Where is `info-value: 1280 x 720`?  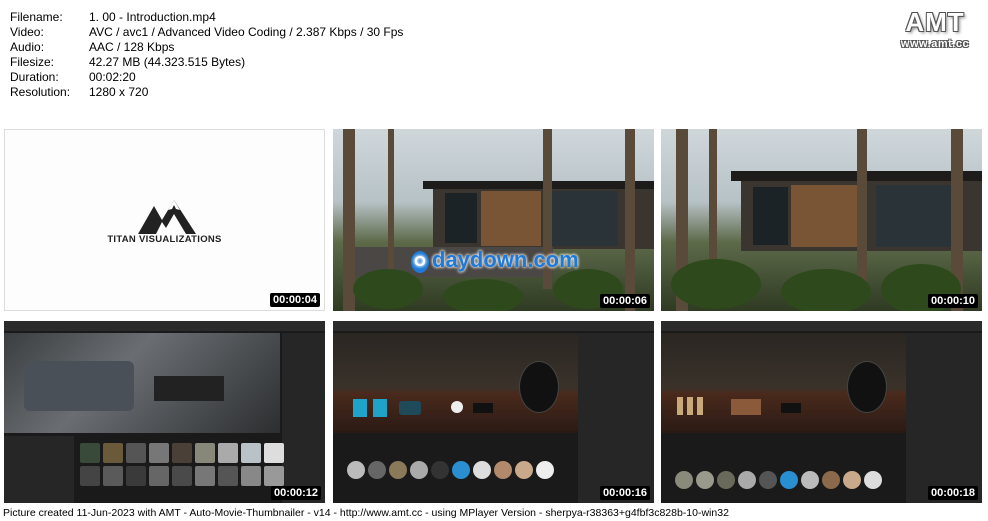 info-value: 1280 x 720 is located at coordinates (119, 92).